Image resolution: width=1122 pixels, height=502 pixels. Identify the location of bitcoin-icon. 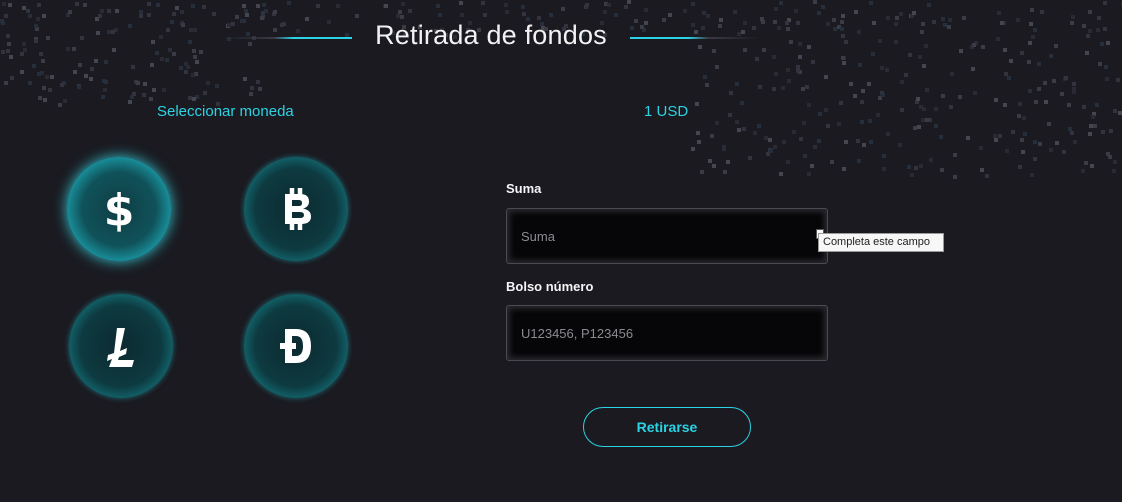
(298, 209).